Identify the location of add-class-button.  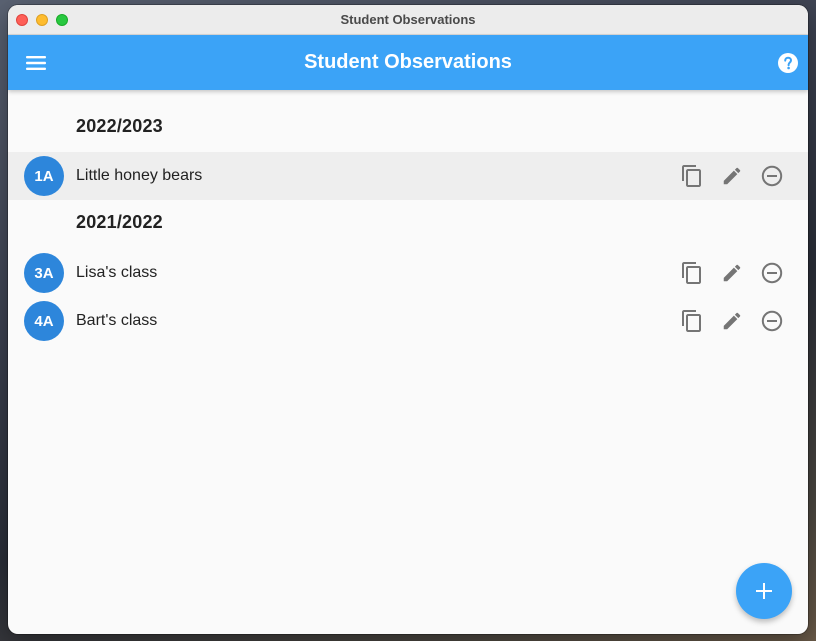
(764, 591).